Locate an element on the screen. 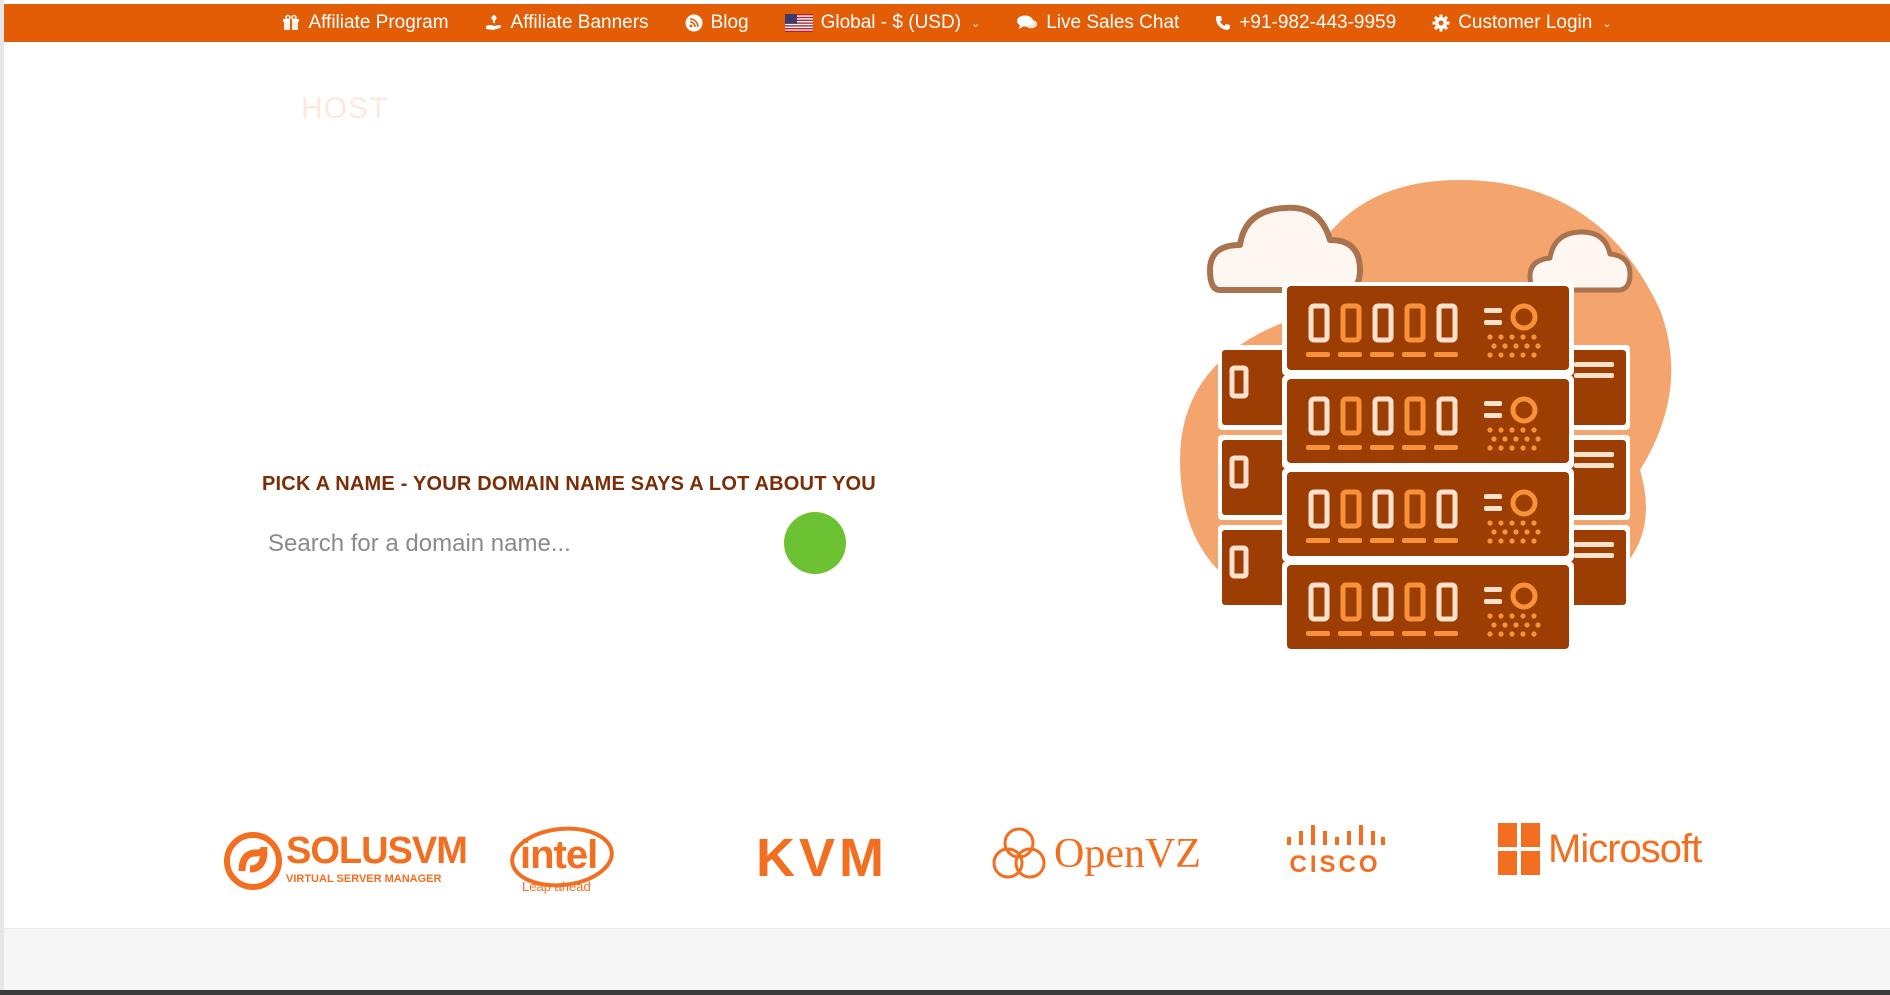 Image resolution: width=1890 pixels, height=995 pixels. blog-link: Blog is located at coordinates (717, 23).